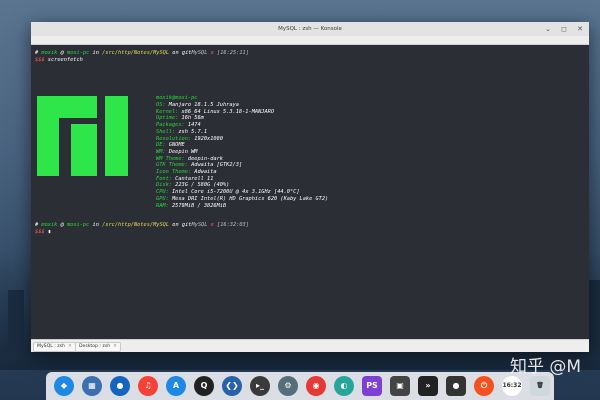 The height and width of the screenshot is (400, 600). I want to click on menu-bar, so click(310, 40).